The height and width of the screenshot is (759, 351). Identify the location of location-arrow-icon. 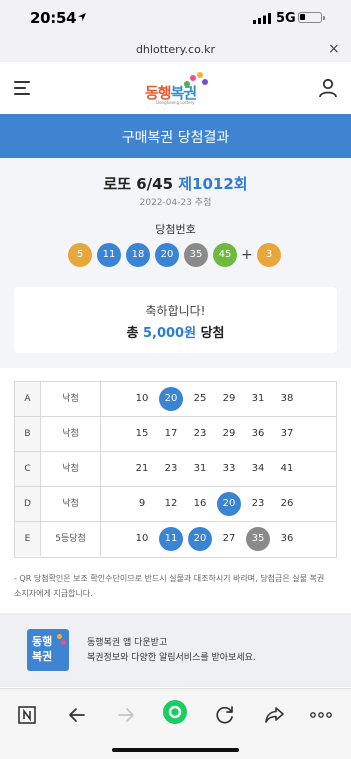
(82, 17).